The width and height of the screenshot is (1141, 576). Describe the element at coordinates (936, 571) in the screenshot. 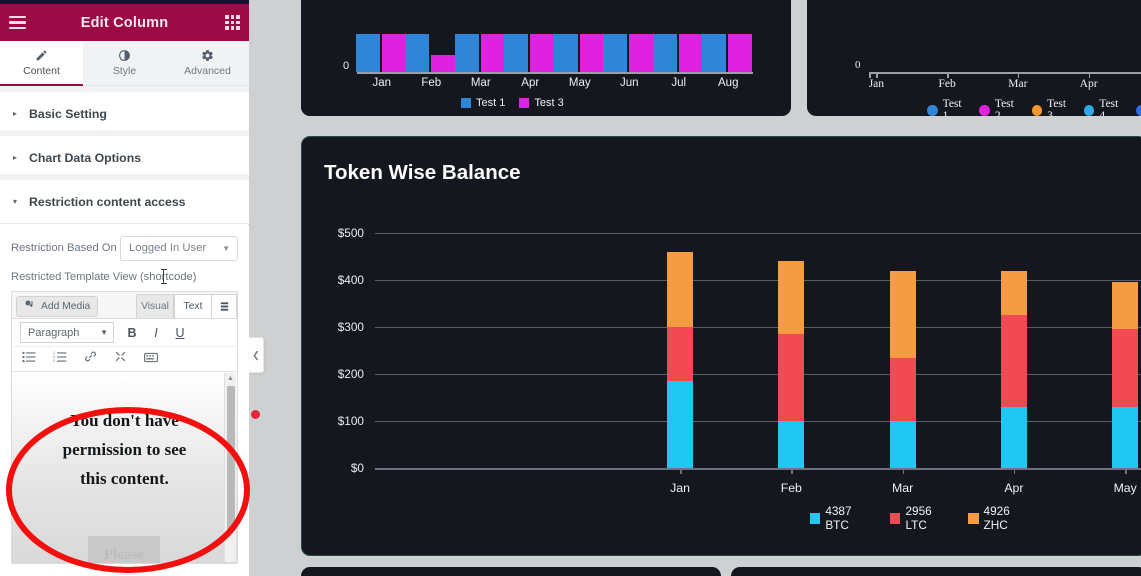

I see `chart-card-bottom-right` at that location.